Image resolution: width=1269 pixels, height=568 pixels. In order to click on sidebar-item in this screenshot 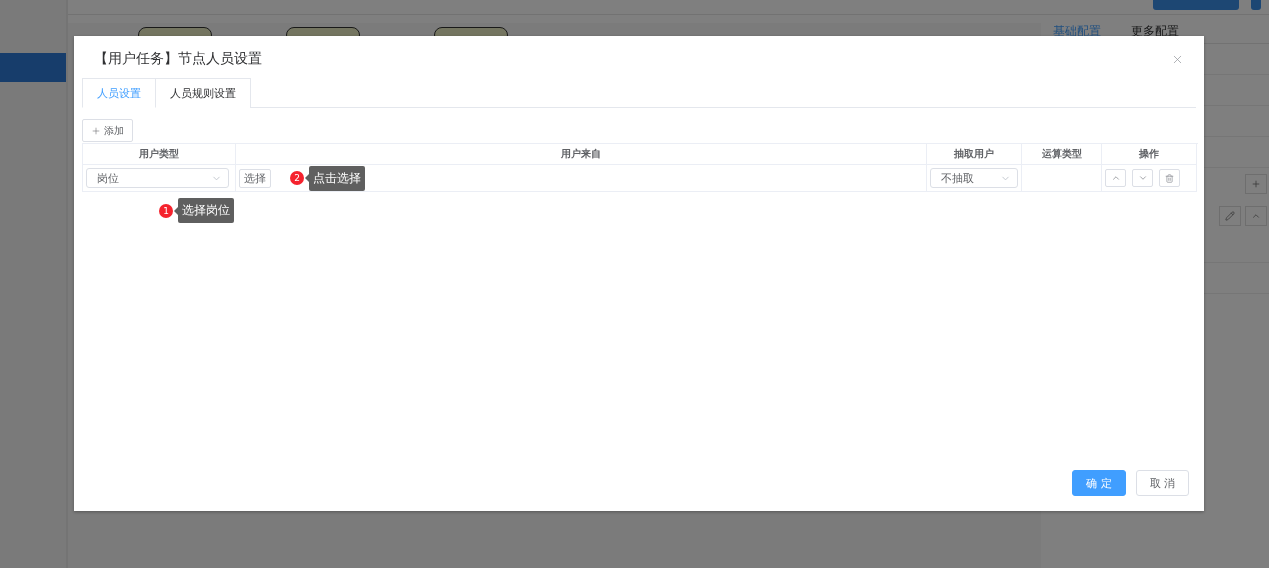, I will do `click(33, 67)`.